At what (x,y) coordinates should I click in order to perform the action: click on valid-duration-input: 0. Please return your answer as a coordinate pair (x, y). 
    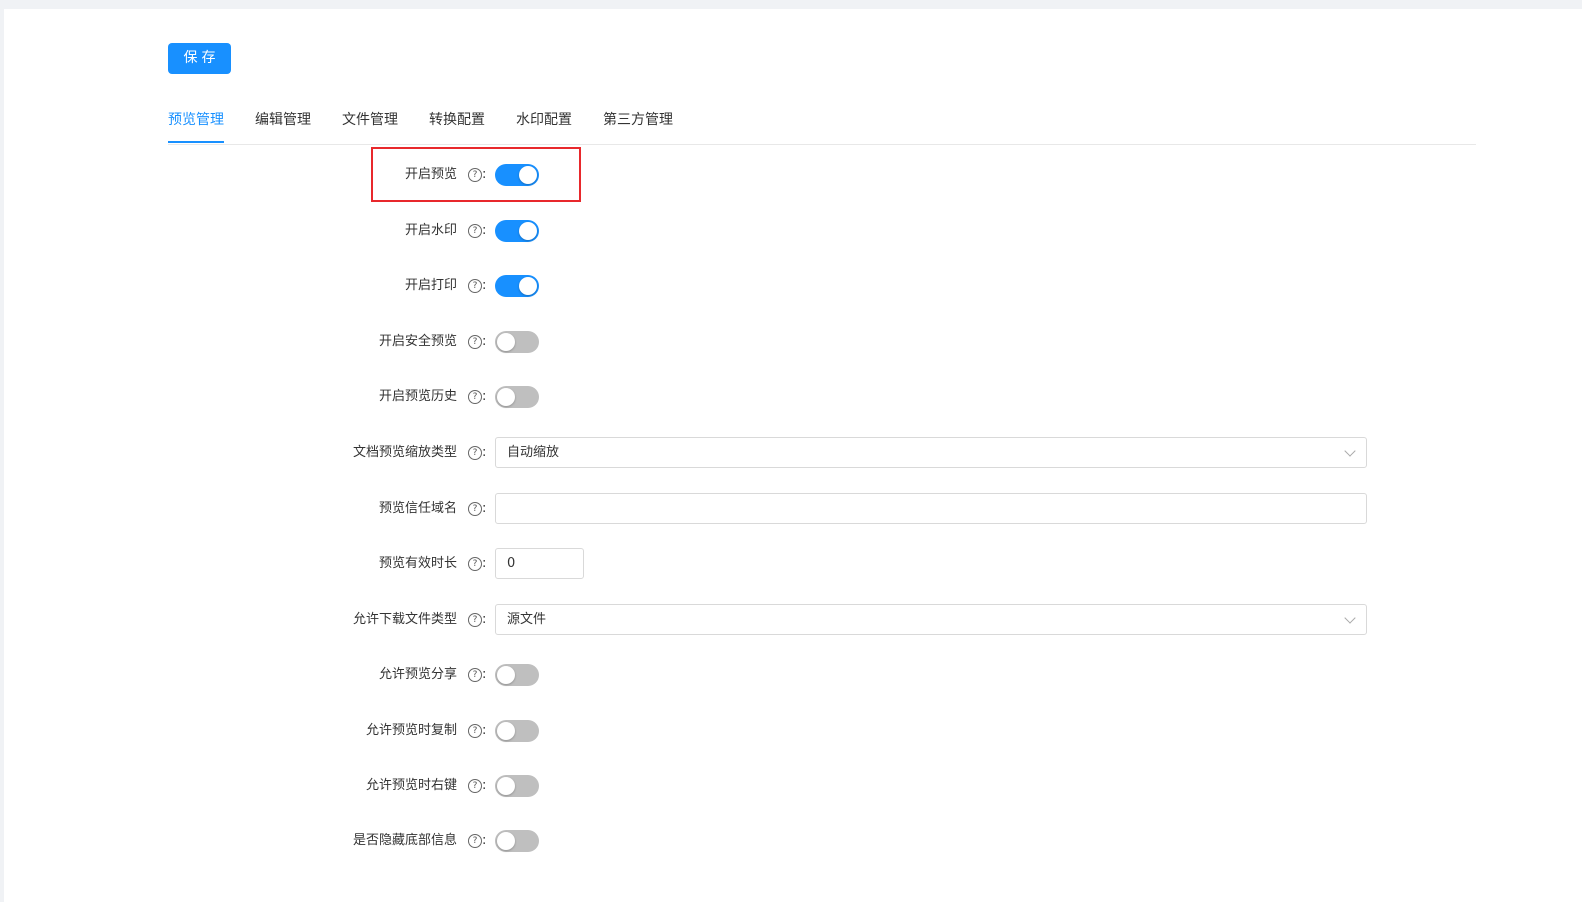
    Looking at the image, I should click on (539, 563).